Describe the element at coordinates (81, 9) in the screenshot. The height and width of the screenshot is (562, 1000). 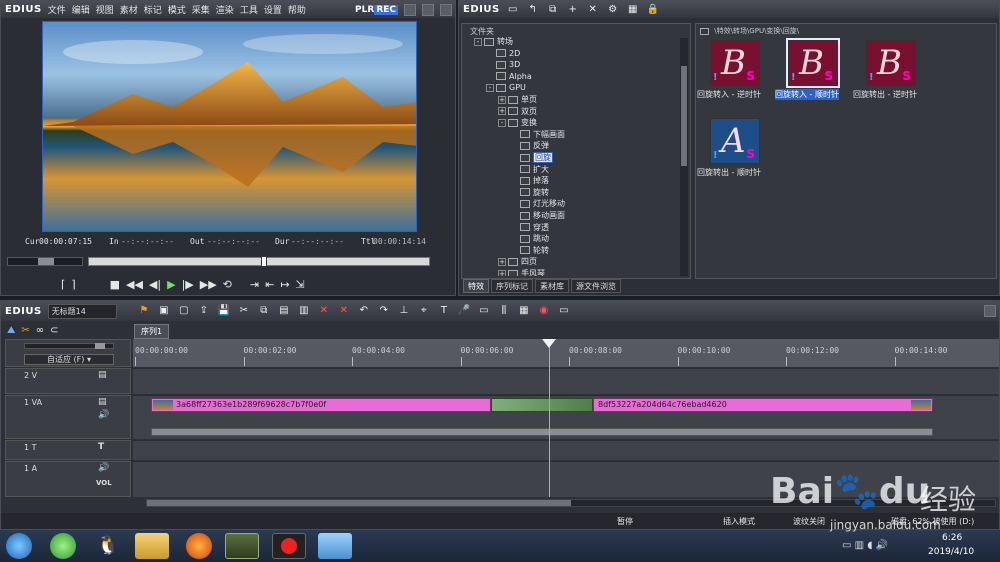
I see `menu-edit: 编辑` at that location.